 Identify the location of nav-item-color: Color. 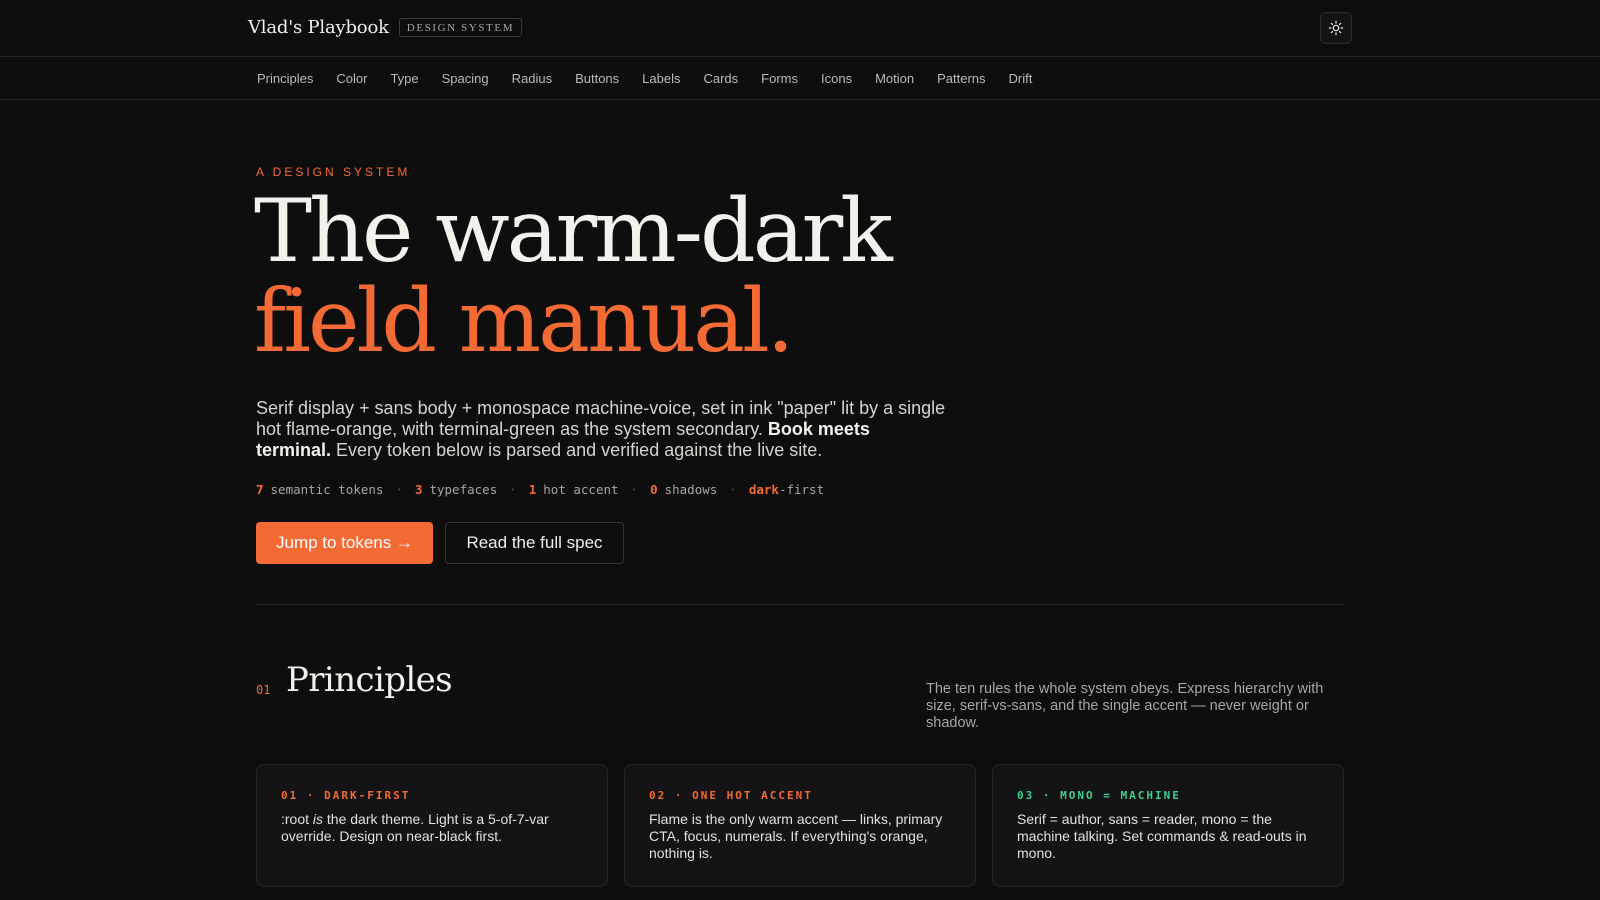
(352, 78).